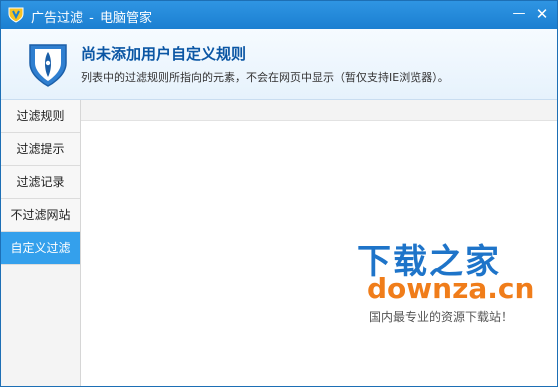 The height and width of the screenshot is (387, 558). Describe the element at coordinates (319, 110) in the screenshot. I see `content-header-strip` at that location.